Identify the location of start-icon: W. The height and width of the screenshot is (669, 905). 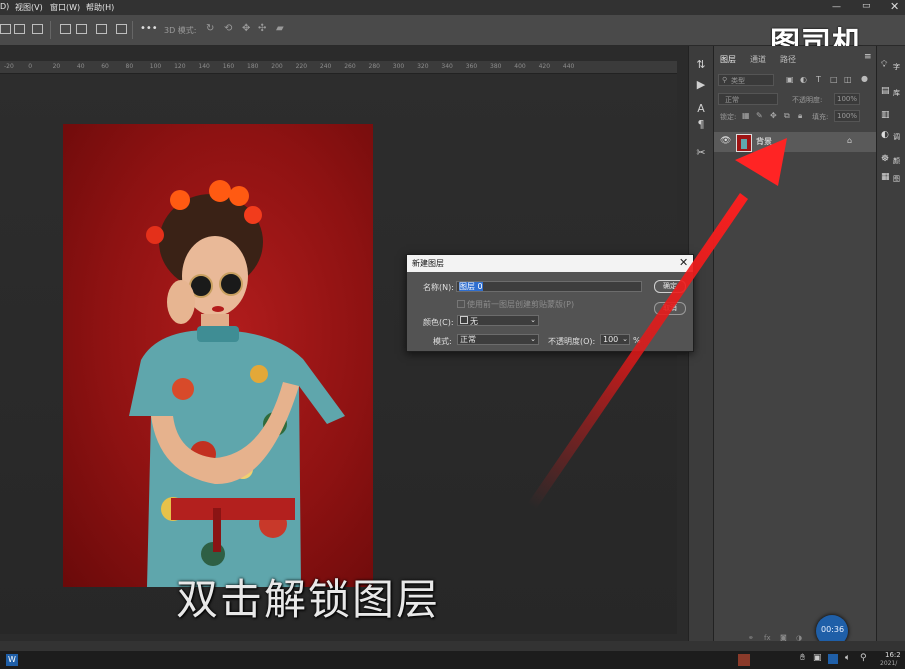
(12, 660).